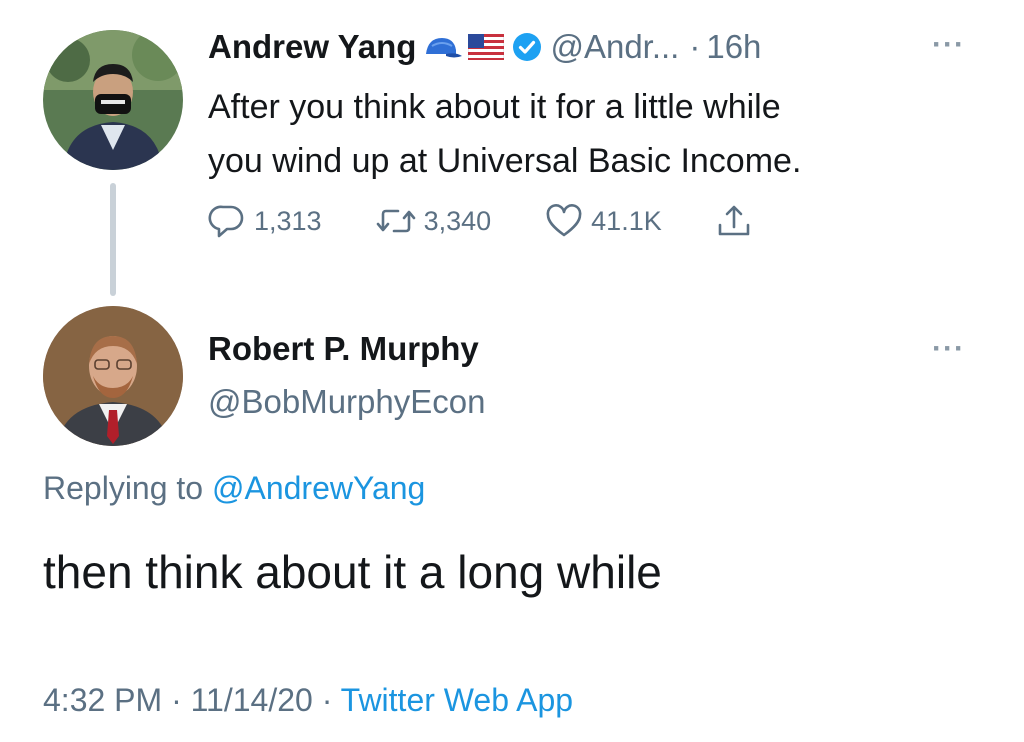 The height and width of the screenshot is (742, 1024). Describe the element at coordinates (226, 221) in the screenshot. I see `reply-icon` at that location.